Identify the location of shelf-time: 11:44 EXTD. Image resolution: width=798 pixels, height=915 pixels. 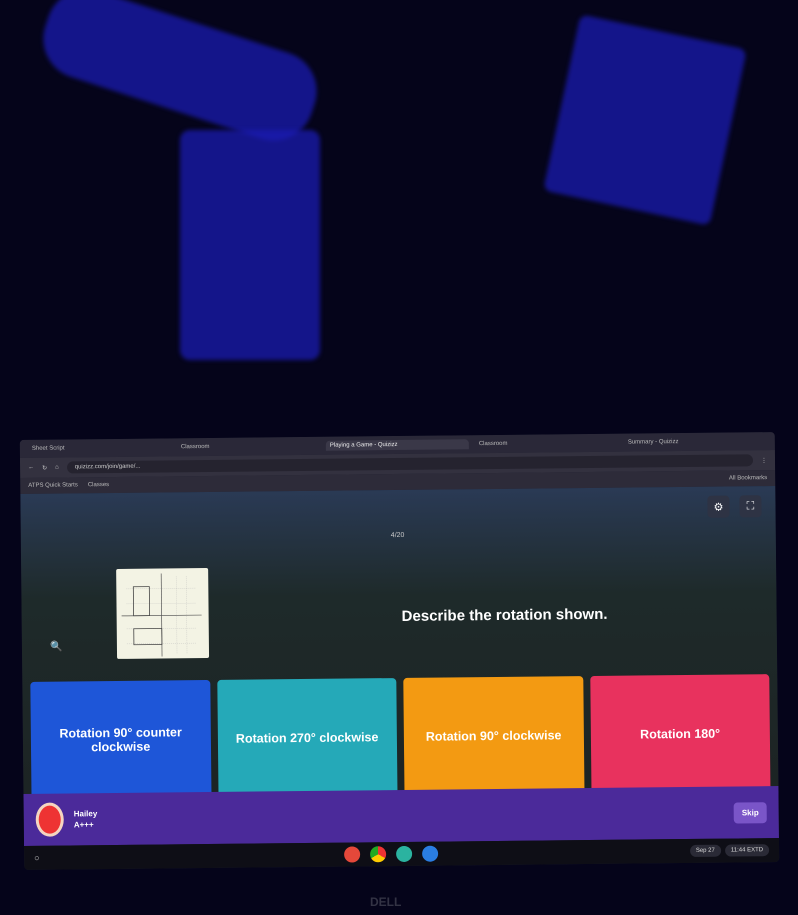
(747, 850).